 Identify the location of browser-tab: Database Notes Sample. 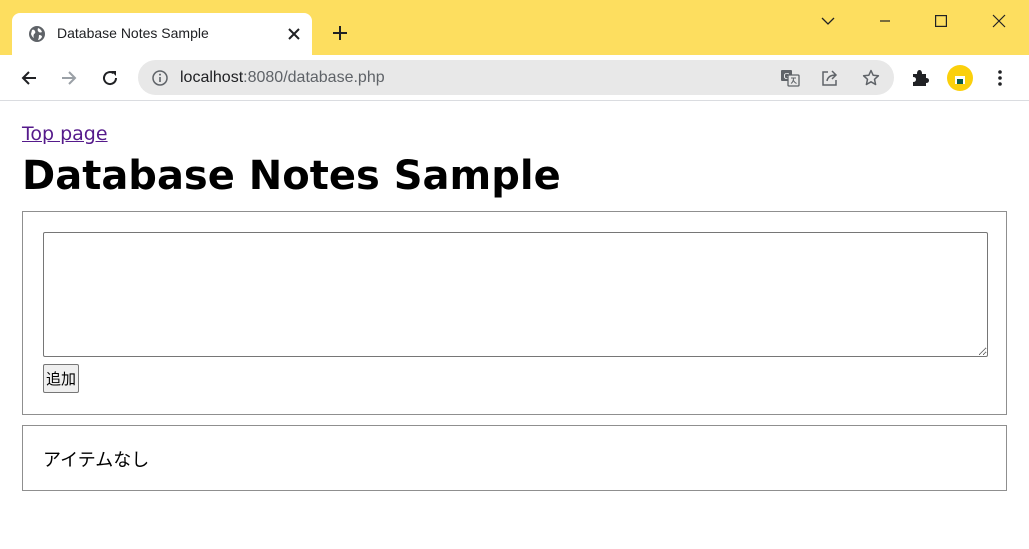
(162, 34).